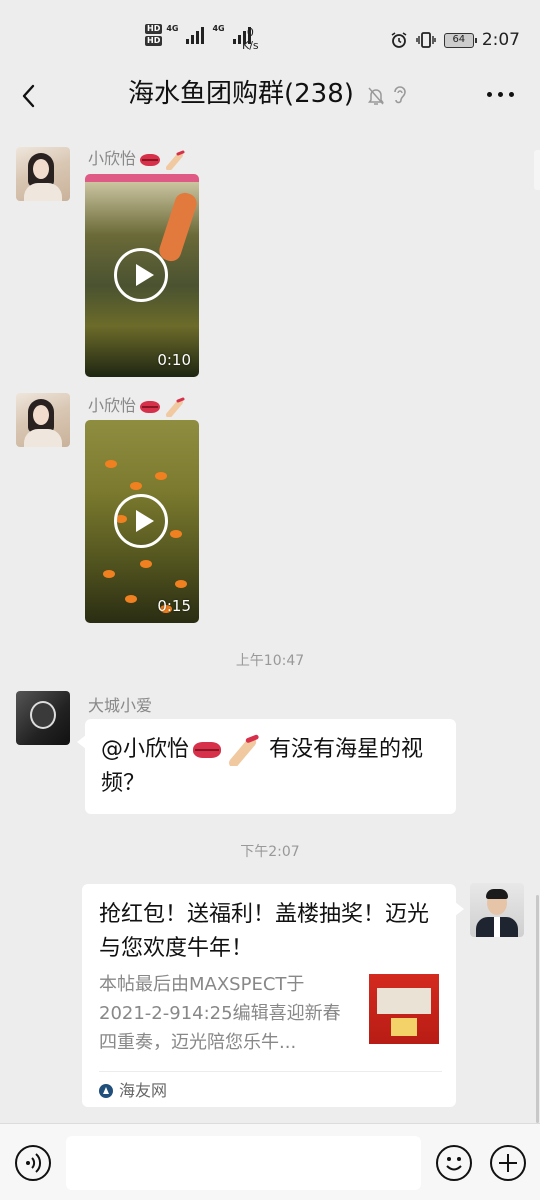 Image resolution: width=540 pixels, height=1200 pixels. I want to click on smiley-icon, so click(454, 1164).